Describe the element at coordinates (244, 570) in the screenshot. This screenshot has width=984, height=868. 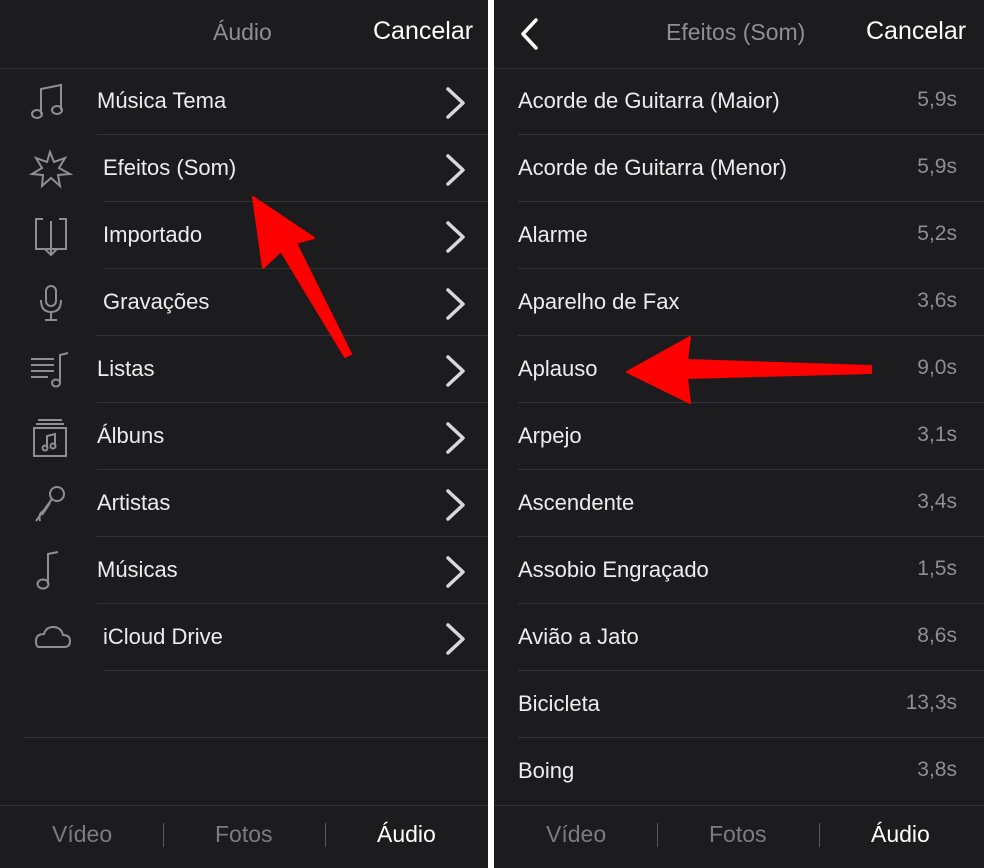
I see `list-item-musicas: Músicas` at that location.